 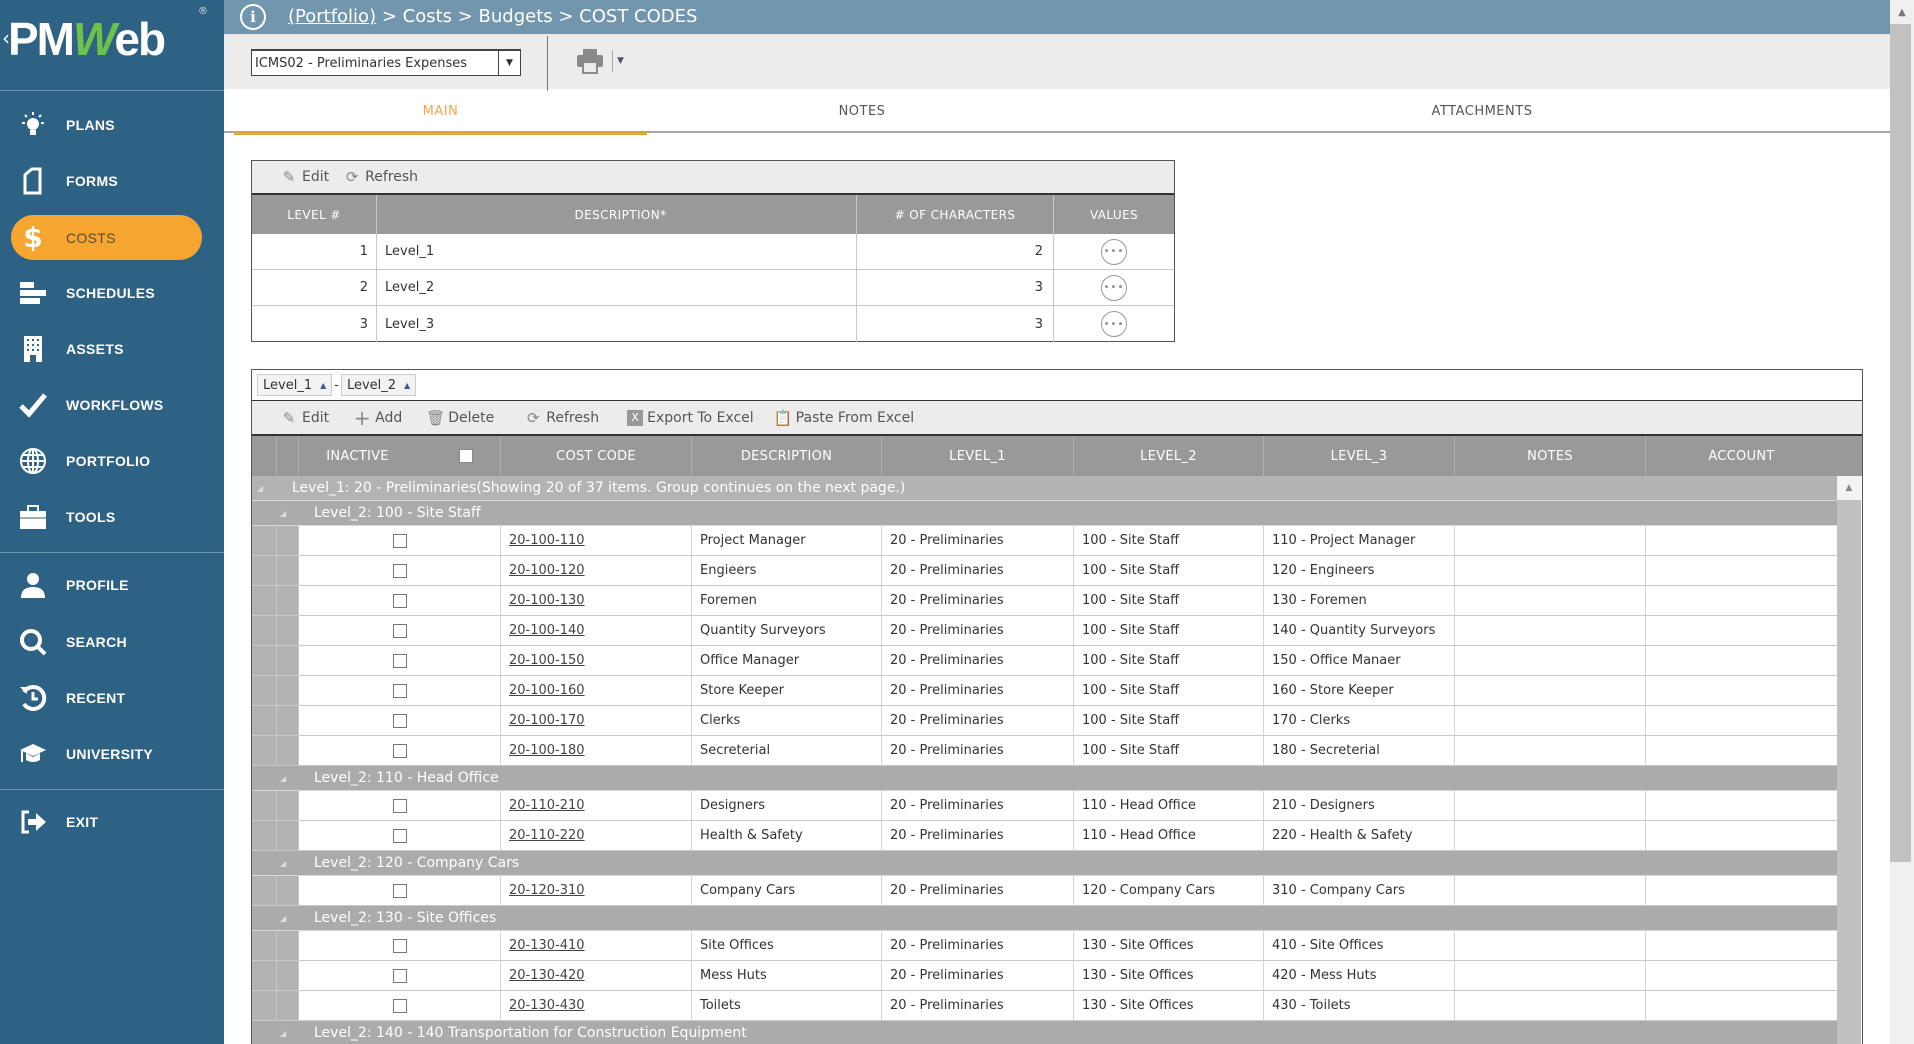 I want to click on paste-excel-button: 📋 Paste From Excel, so click(x=844, y=418).